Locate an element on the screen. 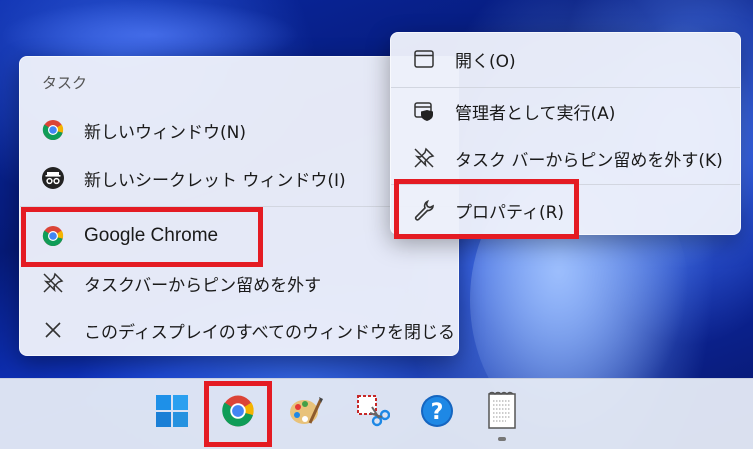 This screenshot has height=449, width=753. windows-start-icon is located at coordinates (172, 413).